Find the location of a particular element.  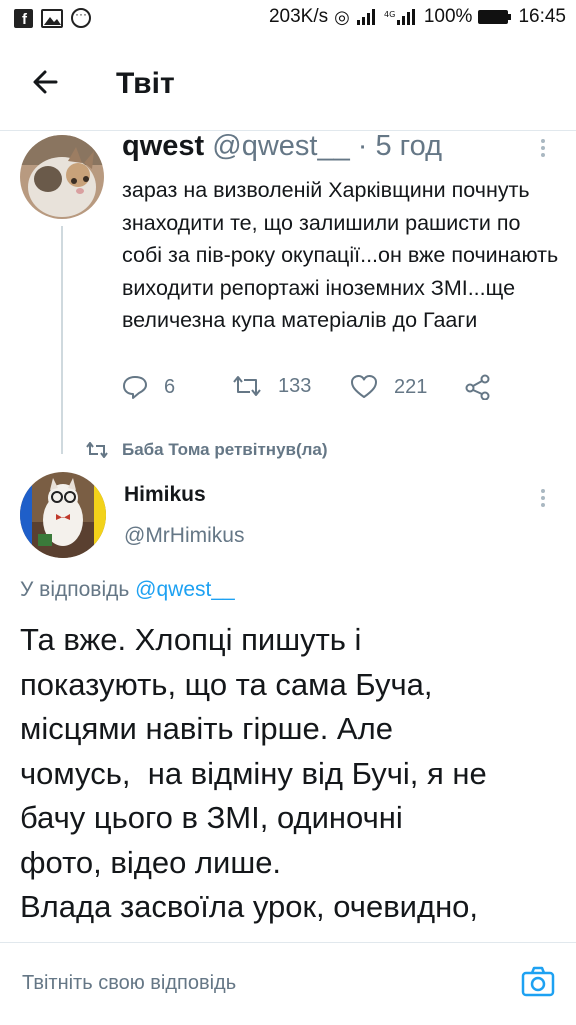

tweet2-line: Влада засвоїла урок, очевидно, is located at coordinates (249, 906).